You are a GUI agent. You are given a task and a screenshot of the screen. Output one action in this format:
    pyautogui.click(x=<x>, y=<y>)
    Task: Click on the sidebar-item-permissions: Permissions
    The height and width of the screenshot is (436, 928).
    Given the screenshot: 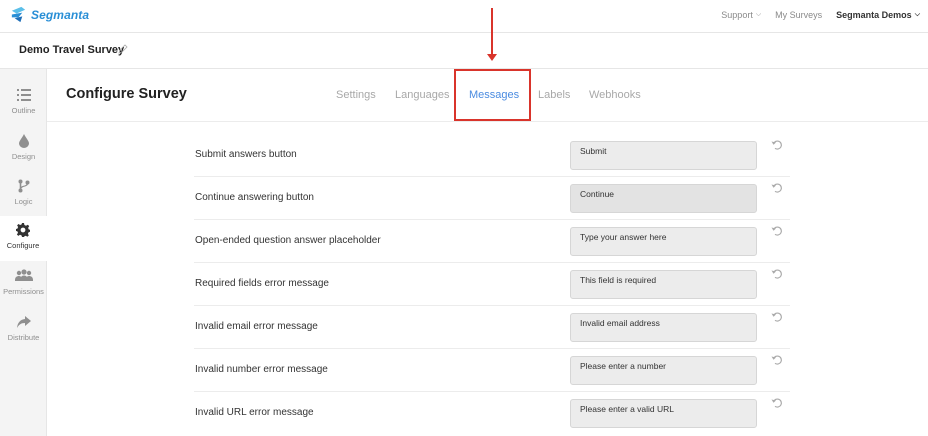 What is the action you would take?
    pyautogui.click(x=23, y=284)
    